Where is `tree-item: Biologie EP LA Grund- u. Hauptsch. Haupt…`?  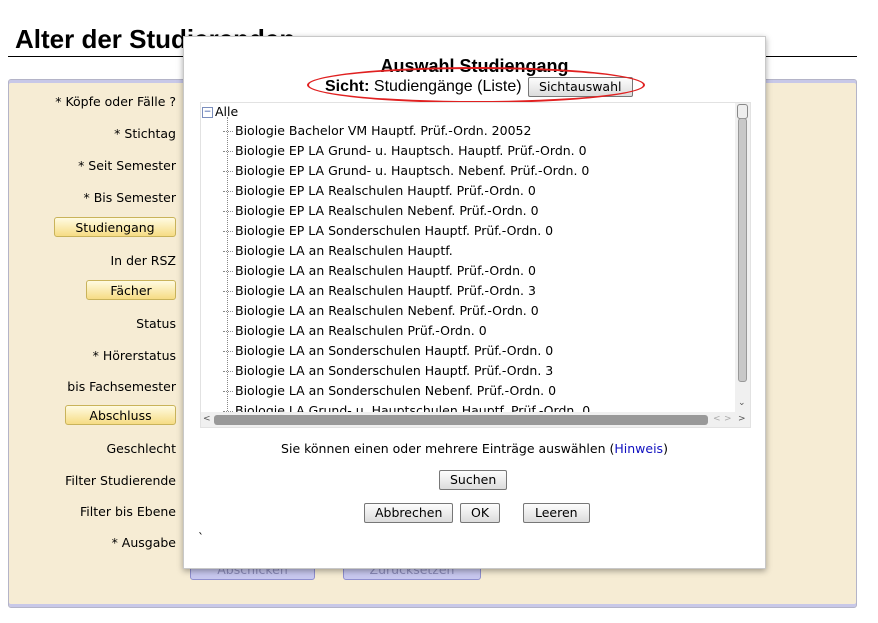
tree-item: Biologie EP LA Grund- u. Hauptsch. Haupt… is located at coordinates (405, 151).